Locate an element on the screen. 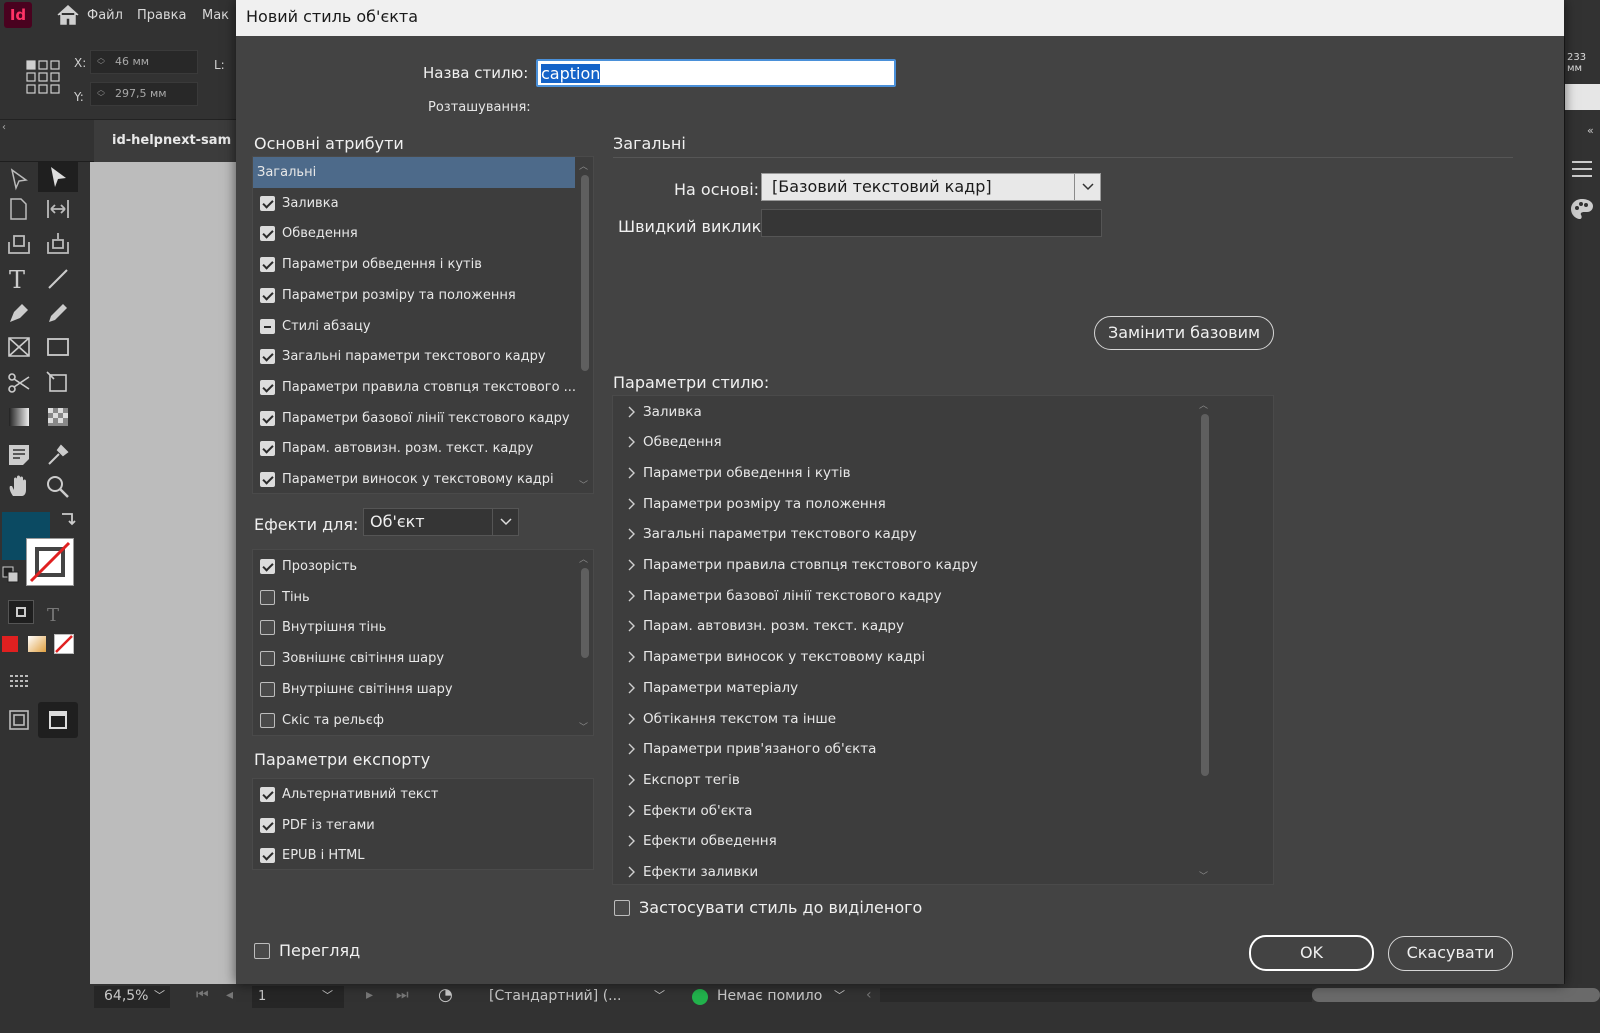  expand-panels-icon: « is located at coordinates (1590, 130).